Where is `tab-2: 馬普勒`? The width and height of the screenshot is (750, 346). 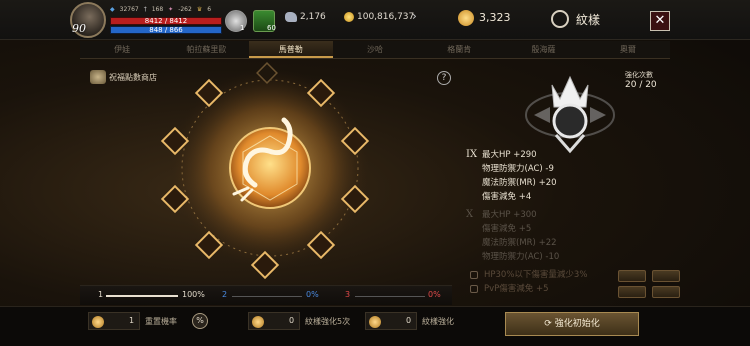
tab-2: 馬普勒 is located at coordinates (290, 49).